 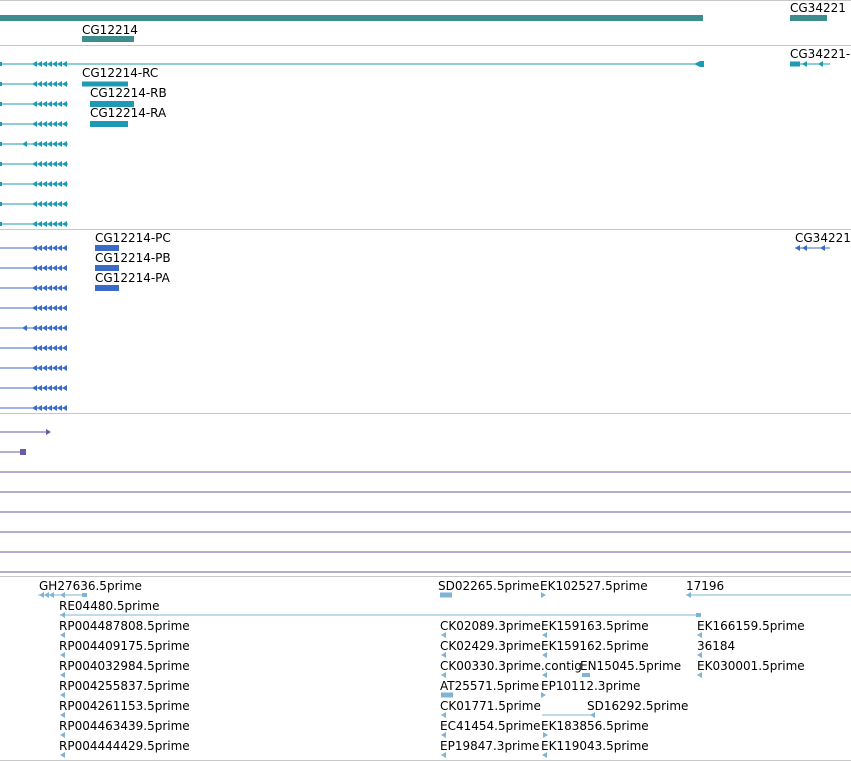 What do you see at coordinates (705, 586) in the screenshot?
I see `est-label: 17196` at bounding box center [705, 586].